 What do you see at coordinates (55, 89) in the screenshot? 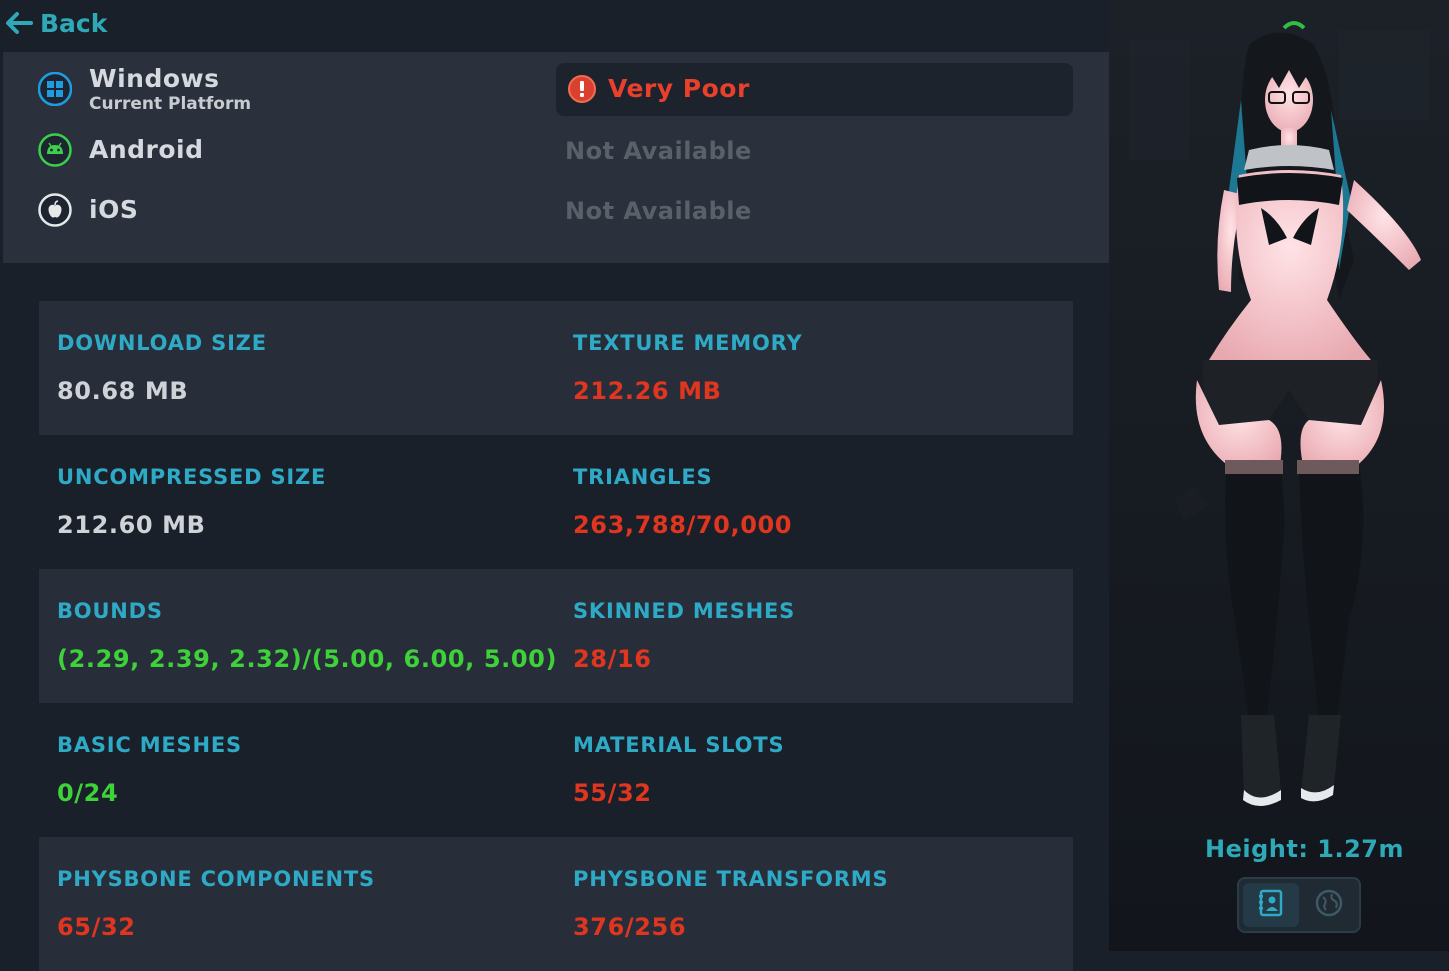
I see `windows-icon` at bounding box center [55, 89].